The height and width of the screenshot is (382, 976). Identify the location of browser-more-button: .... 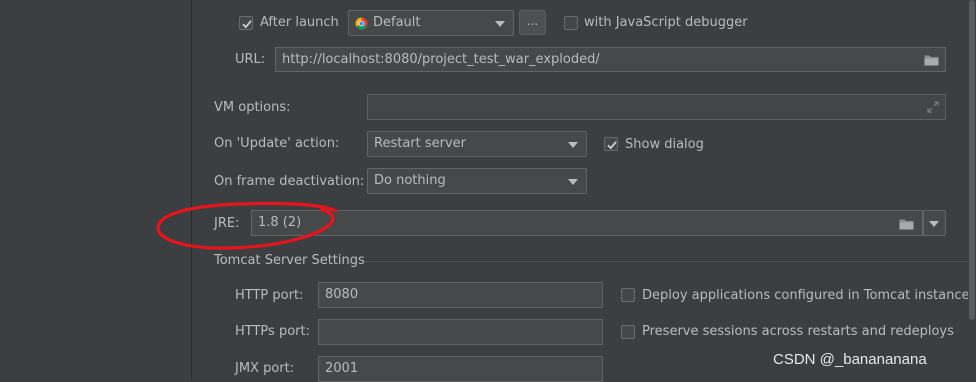
(532, 22).